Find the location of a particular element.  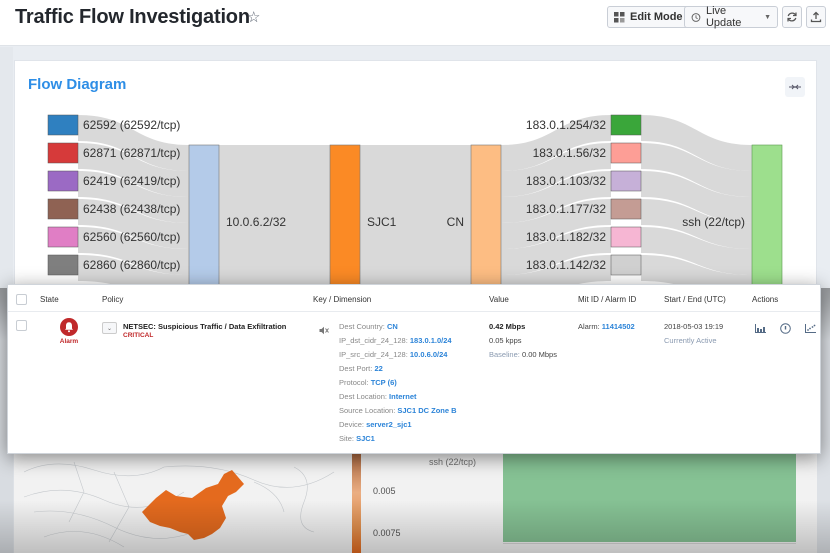

export-button is located at coordinates (816, 17).